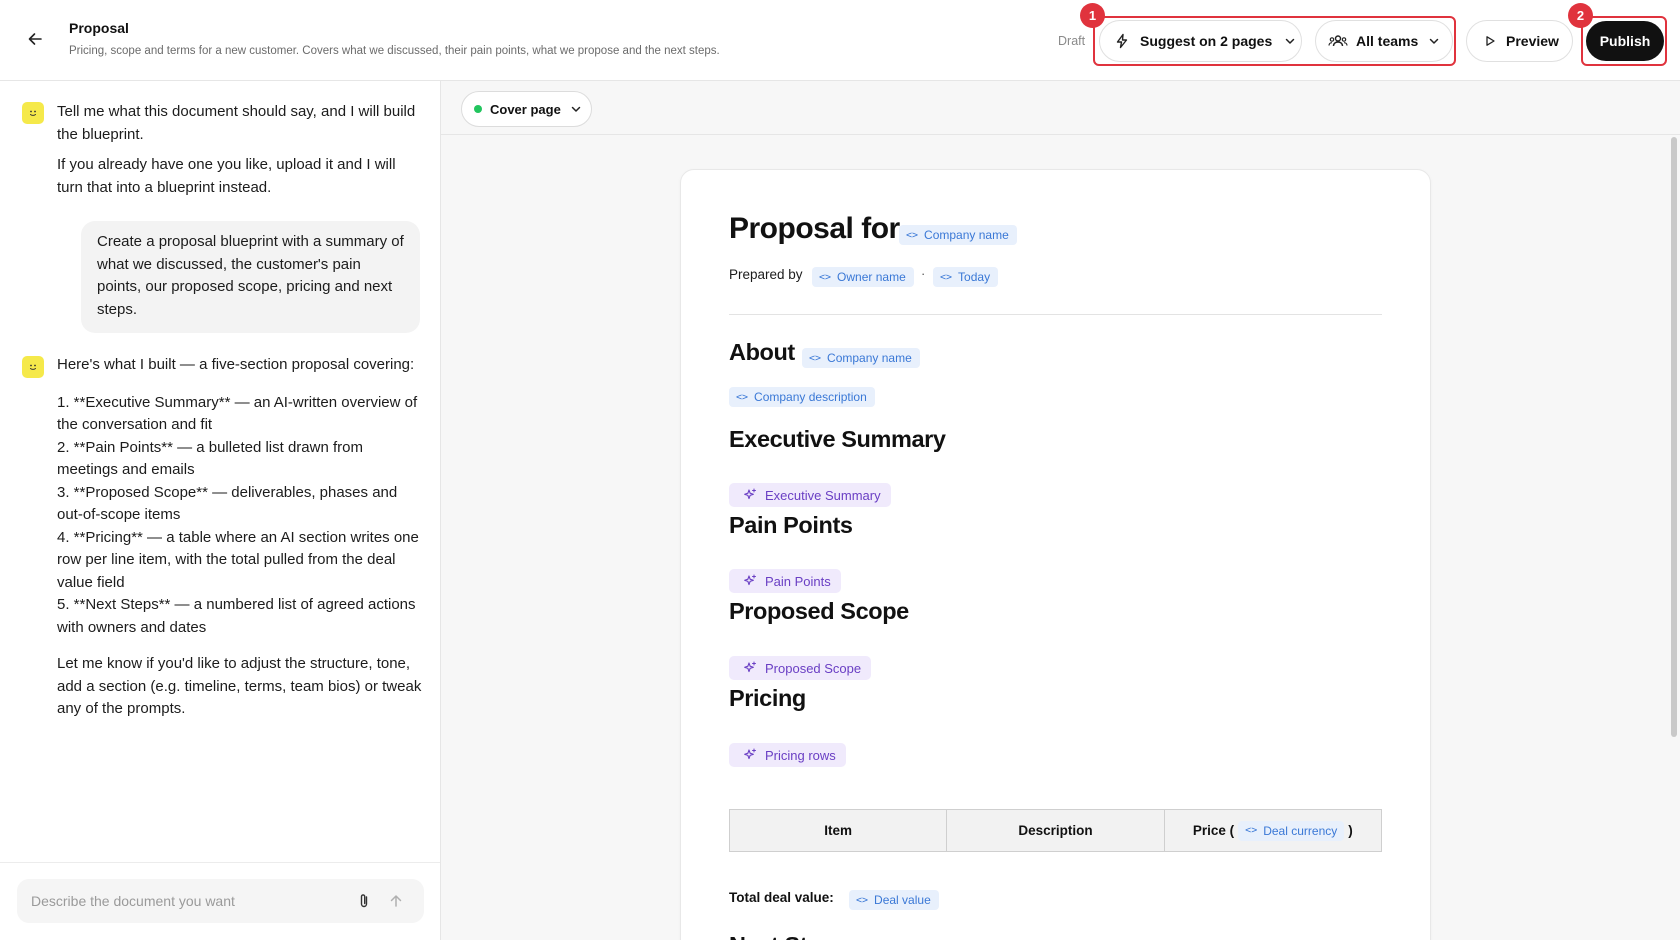 The image size is (1680, 940). What do you see at coordinates (1350, 830) in the screenshot?
I see `price-close: )` at bounding box center [1350, 830].